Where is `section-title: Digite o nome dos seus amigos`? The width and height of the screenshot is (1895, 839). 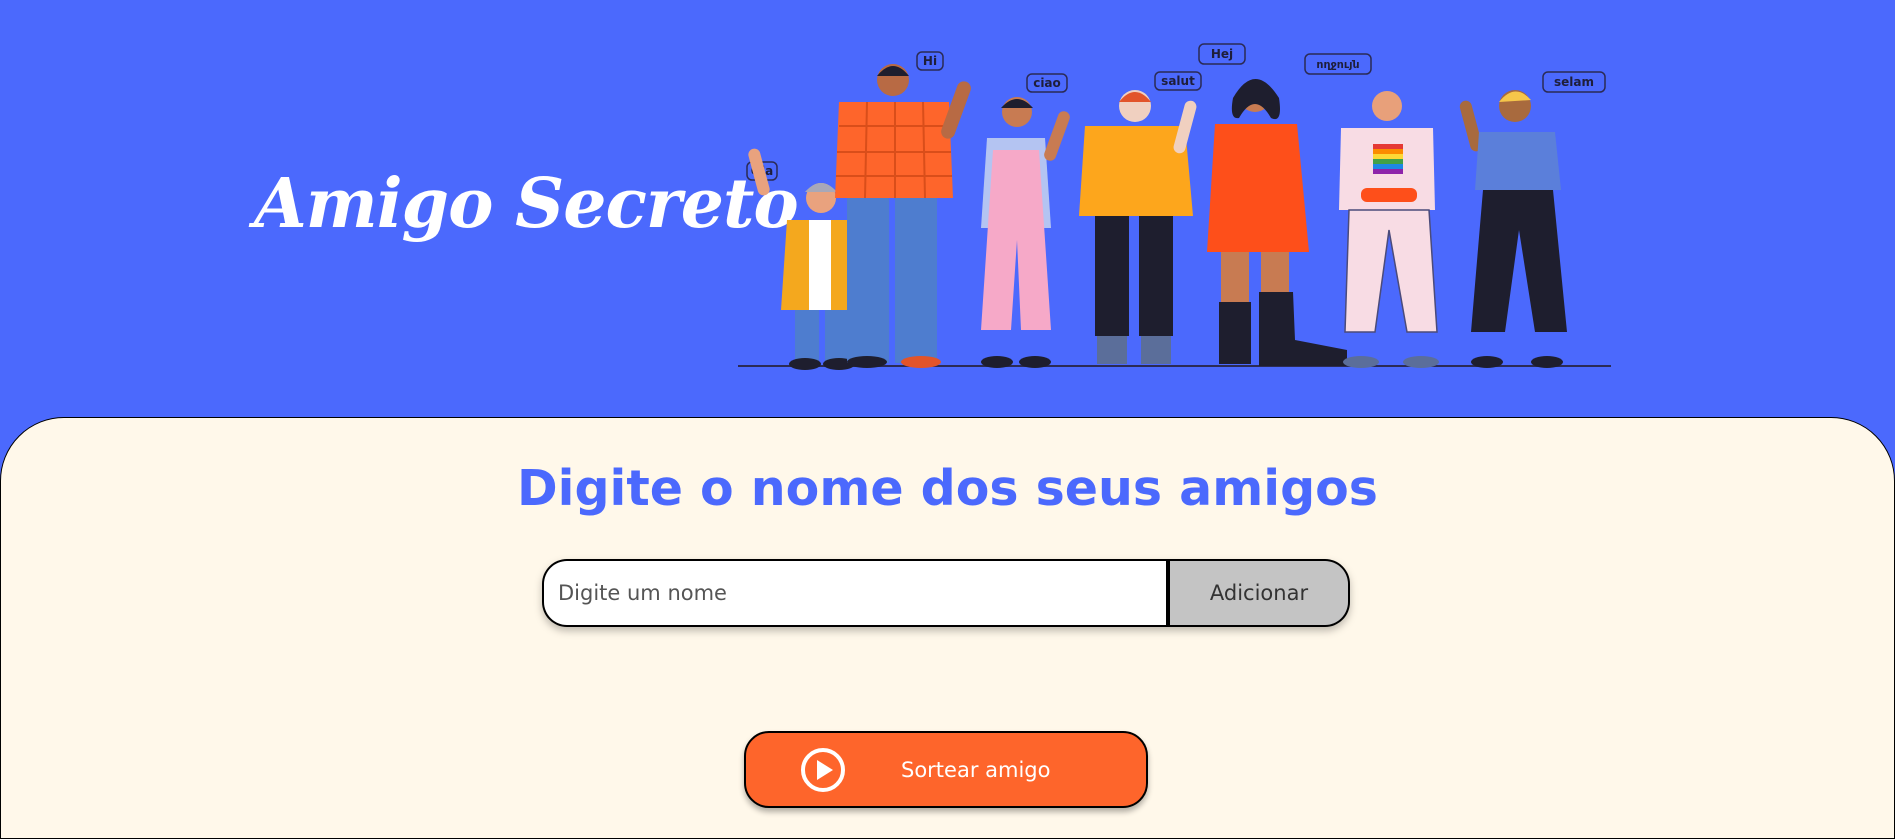 section-title: Digite o nome dos seus amigos is located at coordinates (947, 488).